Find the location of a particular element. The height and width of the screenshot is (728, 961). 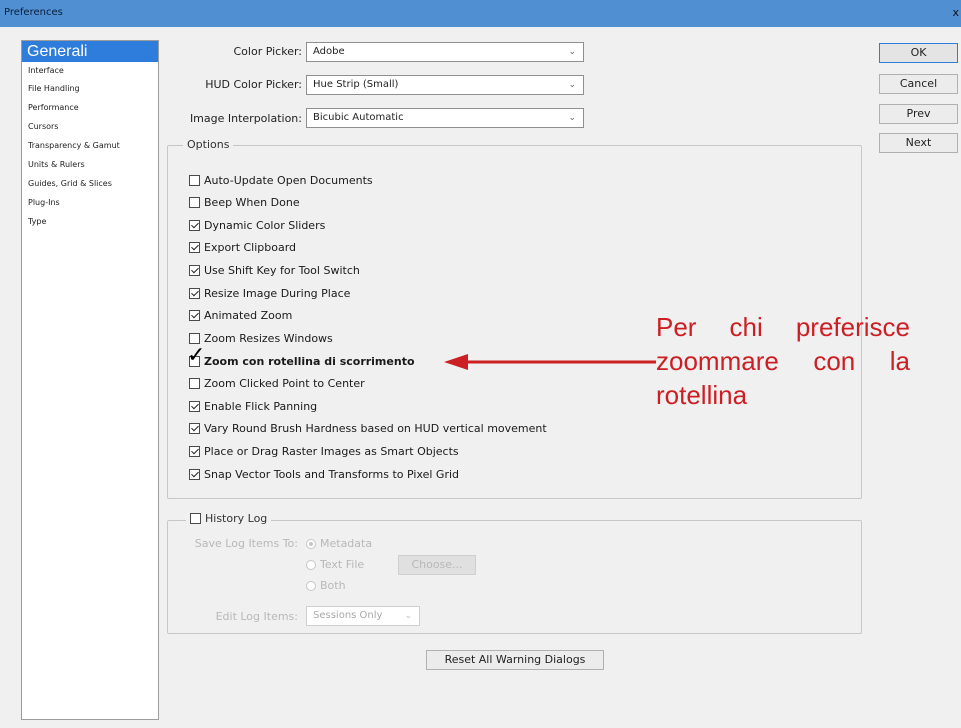

option-label: Dynamic Color Sliders is located at coordinates (265, 225).